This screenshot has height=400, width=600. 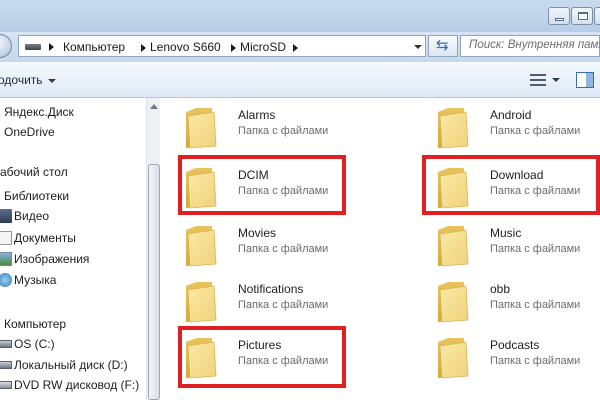 What do you see at coordinates (154, 107) in the screenshot?
I see `scroll-up-arrow` at bounding box center [154, 107].